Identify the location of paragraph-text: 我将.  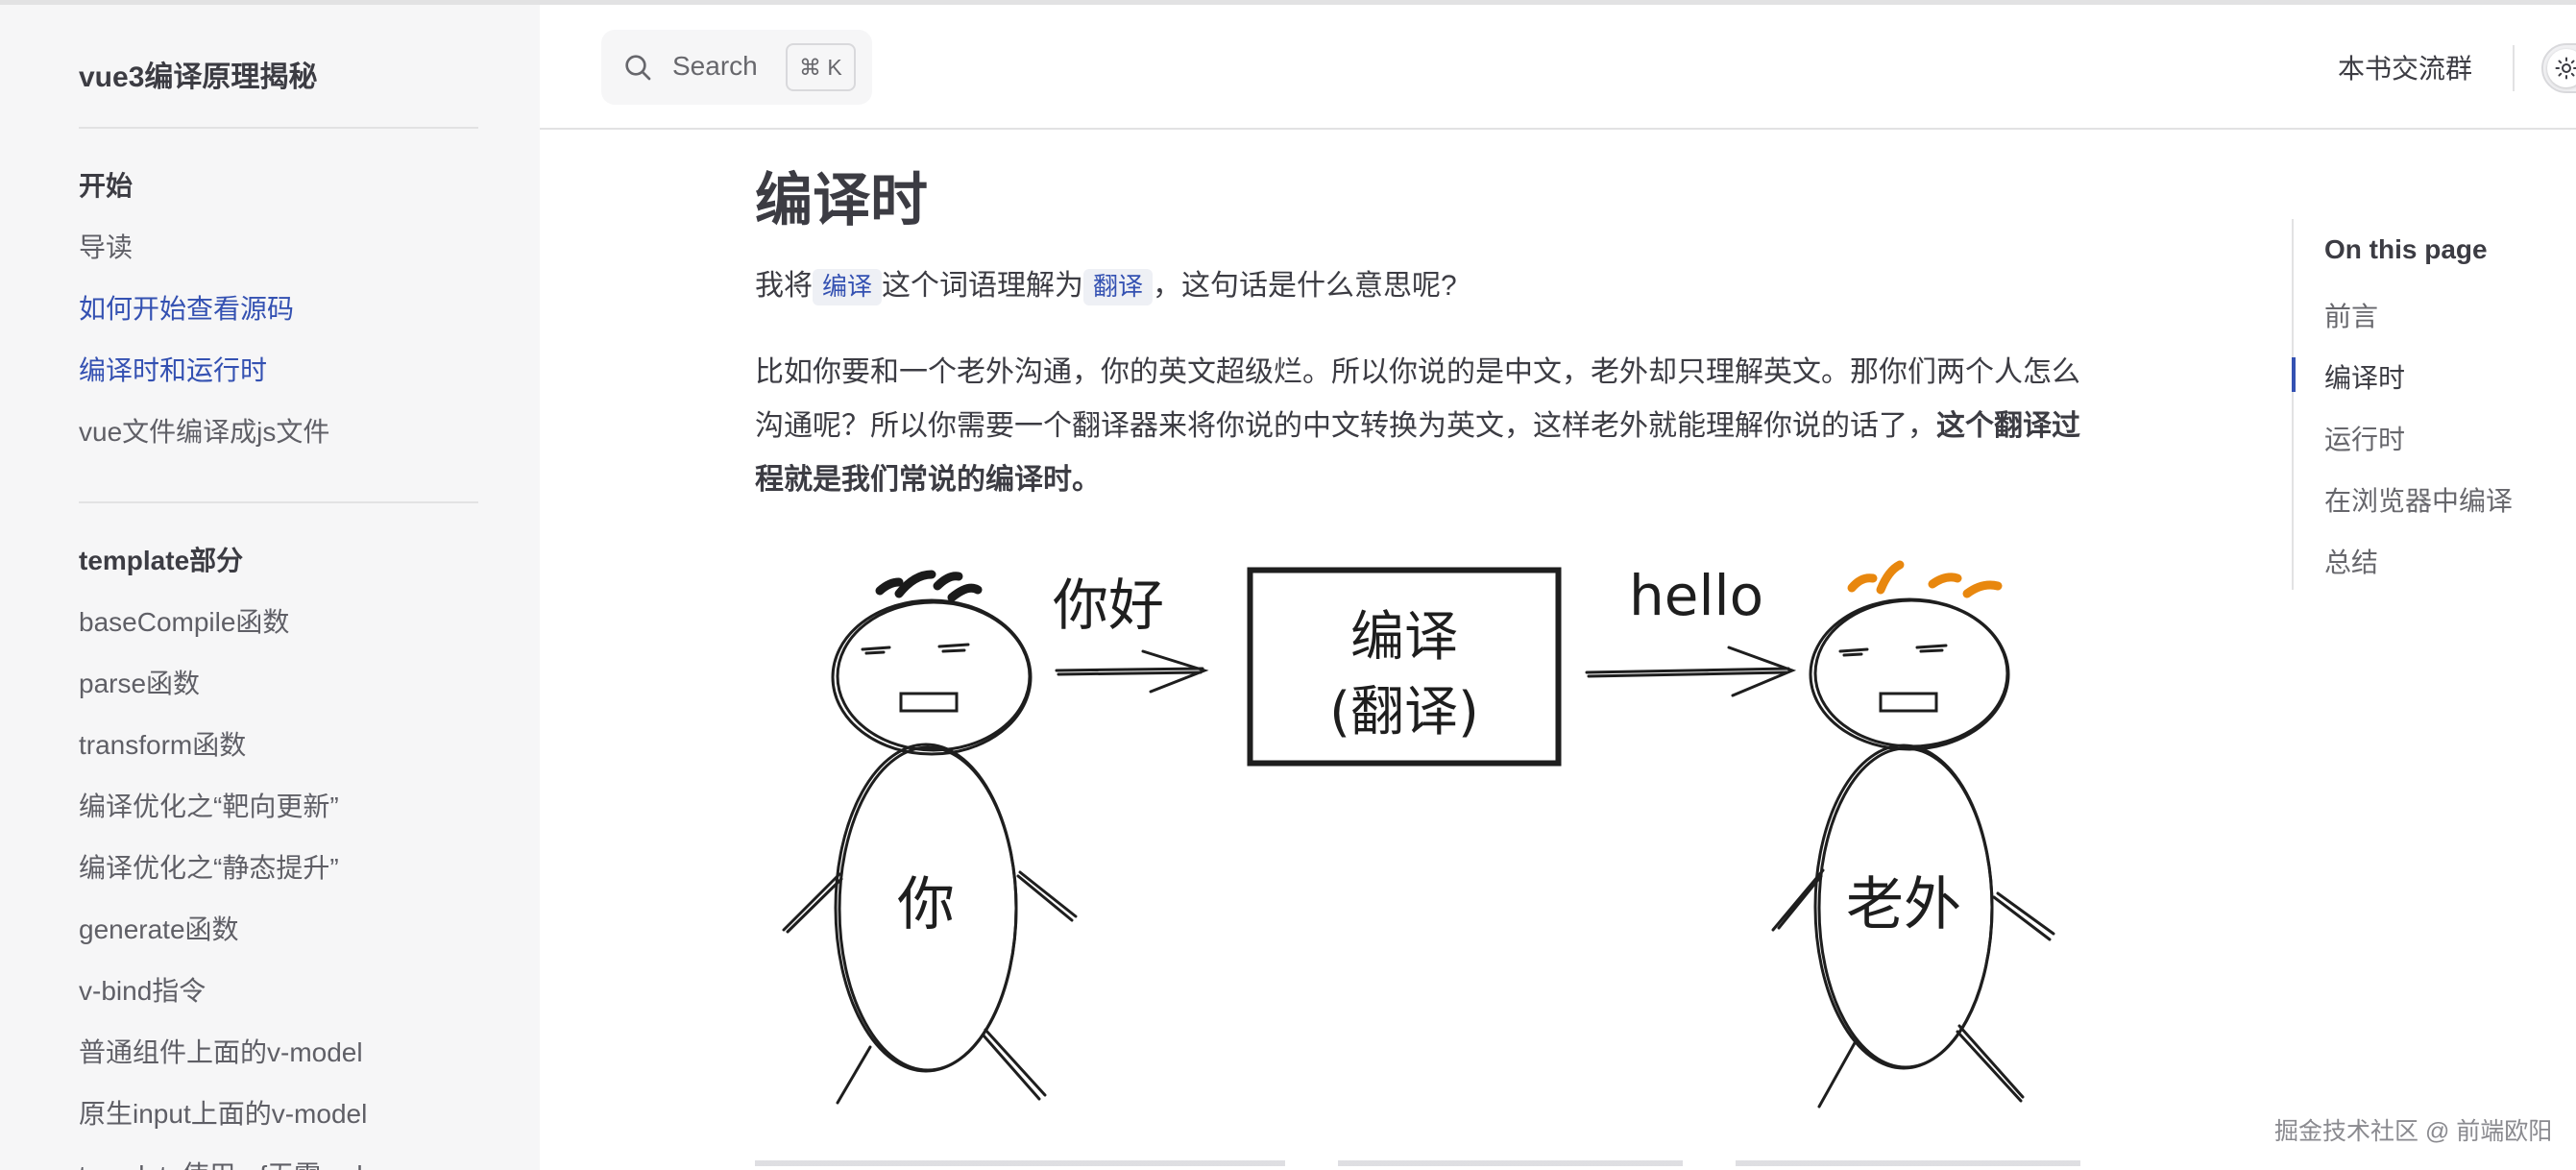
(784, 286).